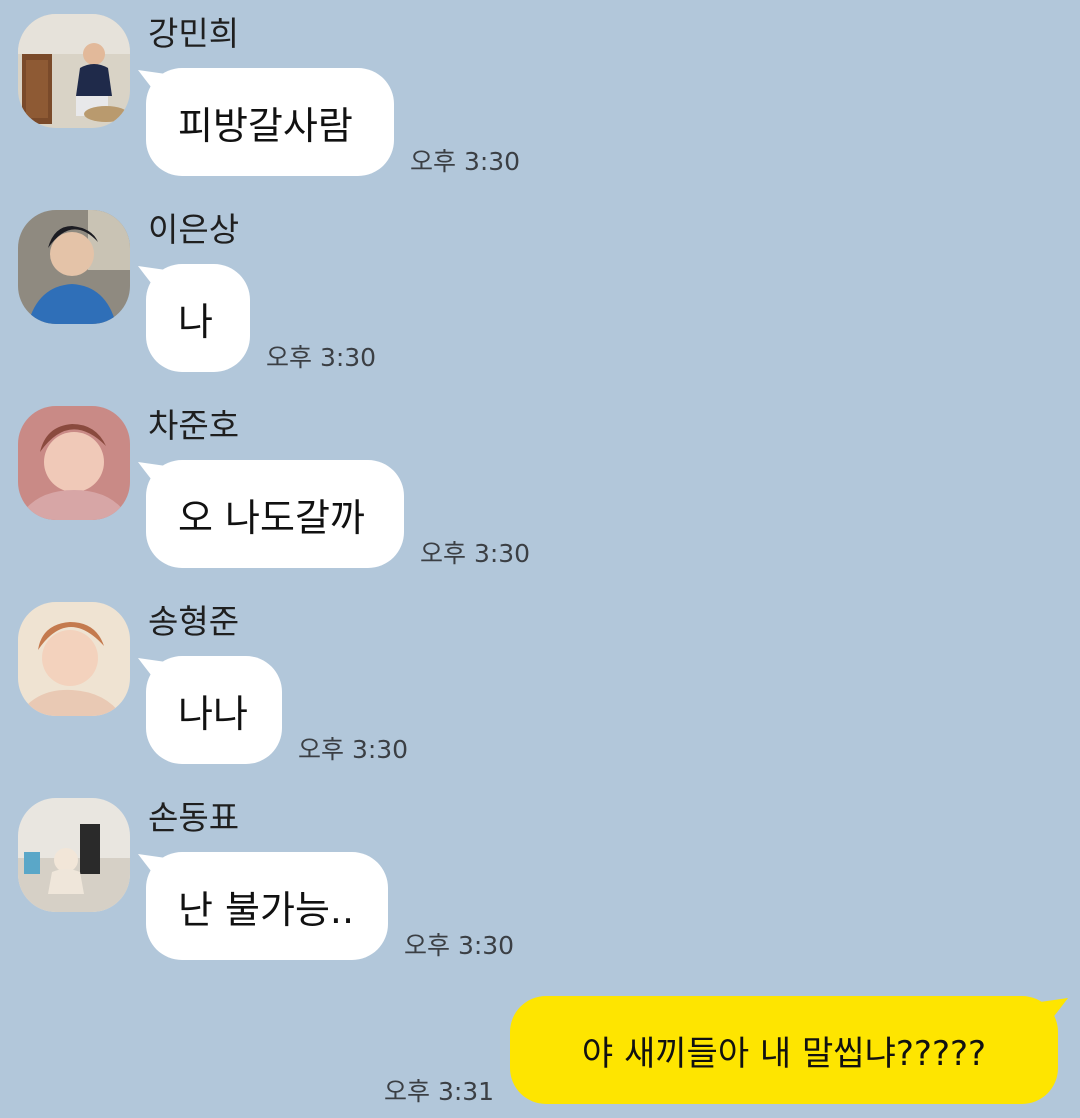  What do you see at coordinates (198, 318) in the screenshot?
I see `message-bubble: 나` at bounding box center [198, 318].